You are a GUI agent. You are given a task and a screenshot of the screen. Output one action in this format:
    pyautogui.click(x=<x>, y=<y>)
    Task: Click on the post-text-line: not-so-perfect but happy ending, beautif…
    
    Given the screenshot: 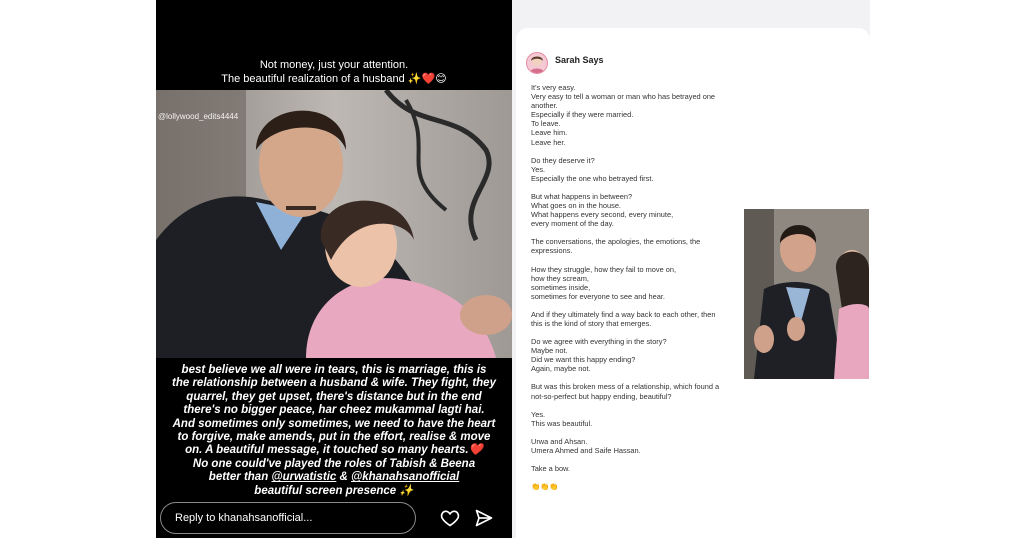 What is the action you would take?
    pyautogui.click(x=601, y=396)
    